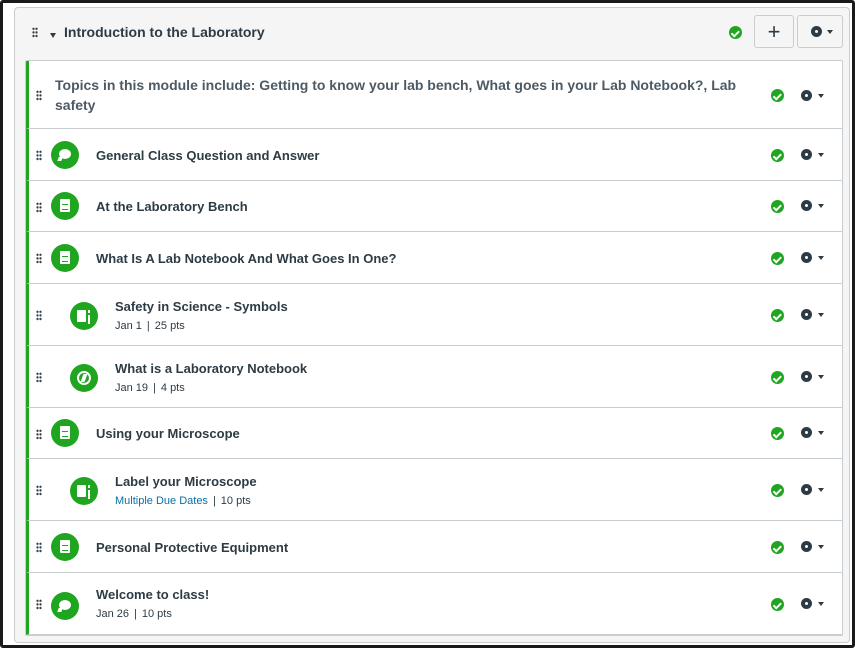 The height and width of the screenshot is (648, 855). What do you see at coordinates (152, 594) in the screenshot?
I see `item-title: Welcome to class!` at bounding box center [152, 594].